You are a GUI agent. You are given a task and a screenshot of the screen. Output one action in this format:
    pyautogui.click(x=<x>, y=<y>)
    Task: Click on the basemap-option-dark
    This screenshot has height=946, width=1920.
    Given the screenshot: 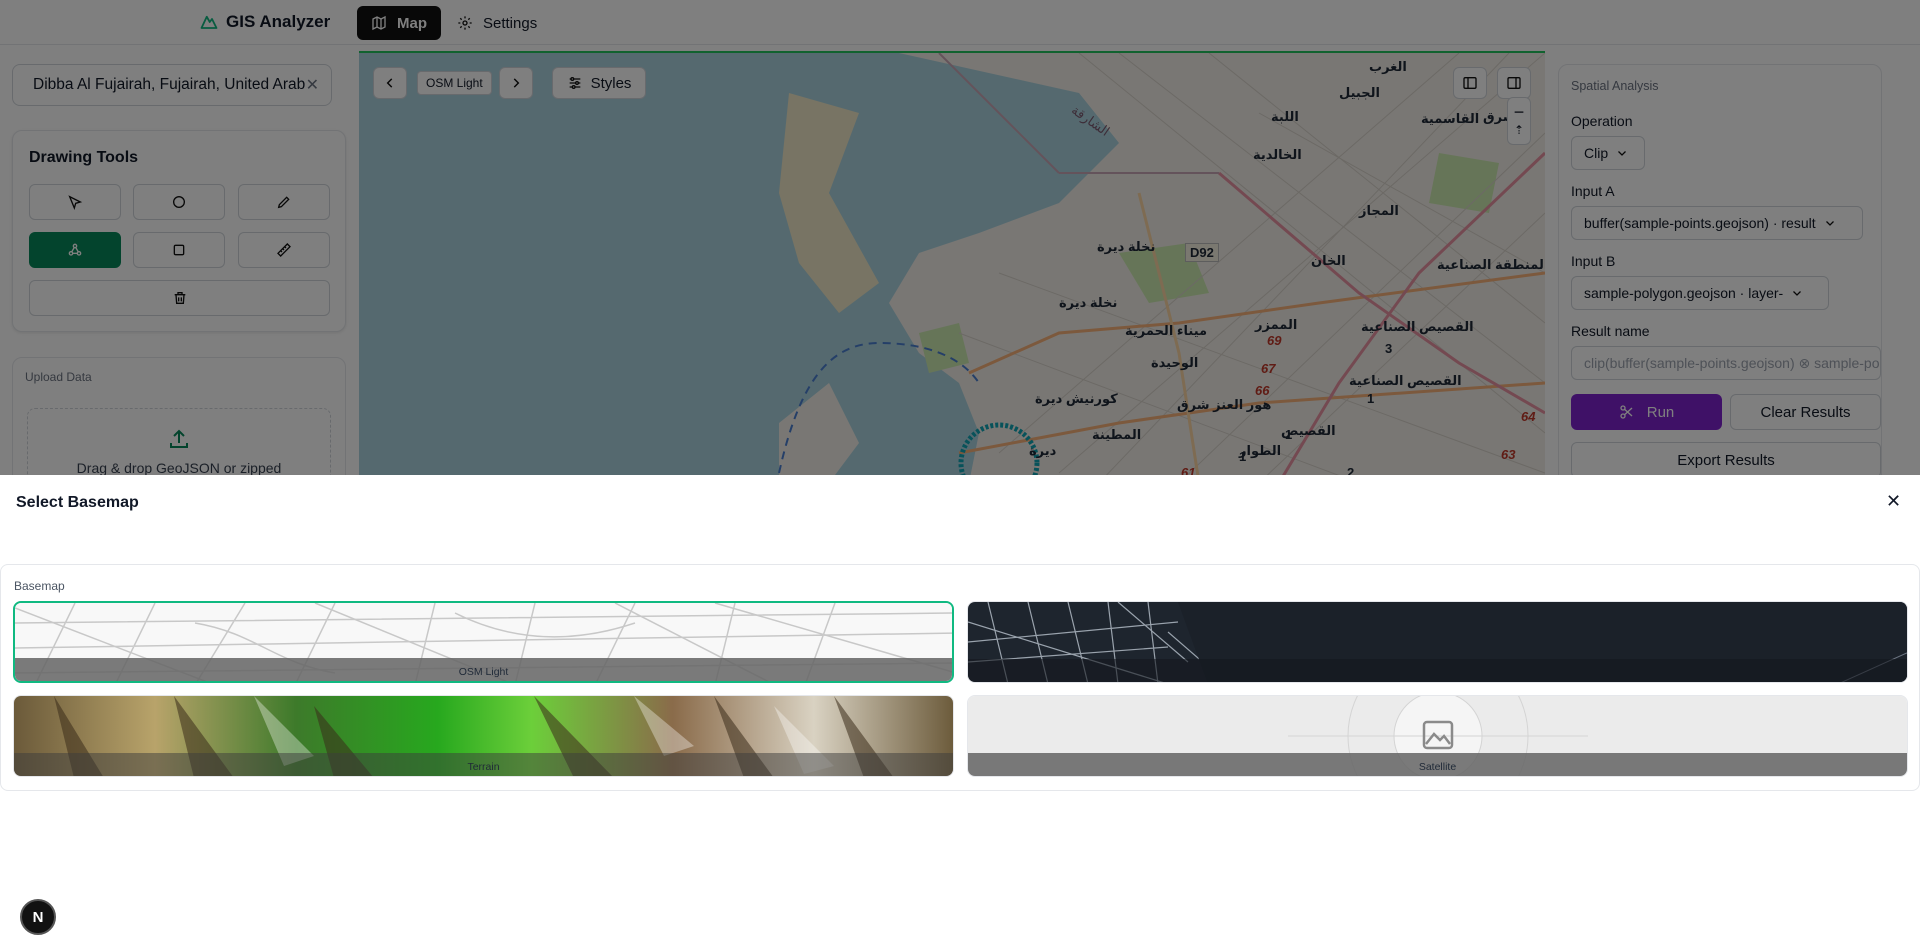 What is the action you would take?
    pyautogui.click(x=1437, y=642)
    